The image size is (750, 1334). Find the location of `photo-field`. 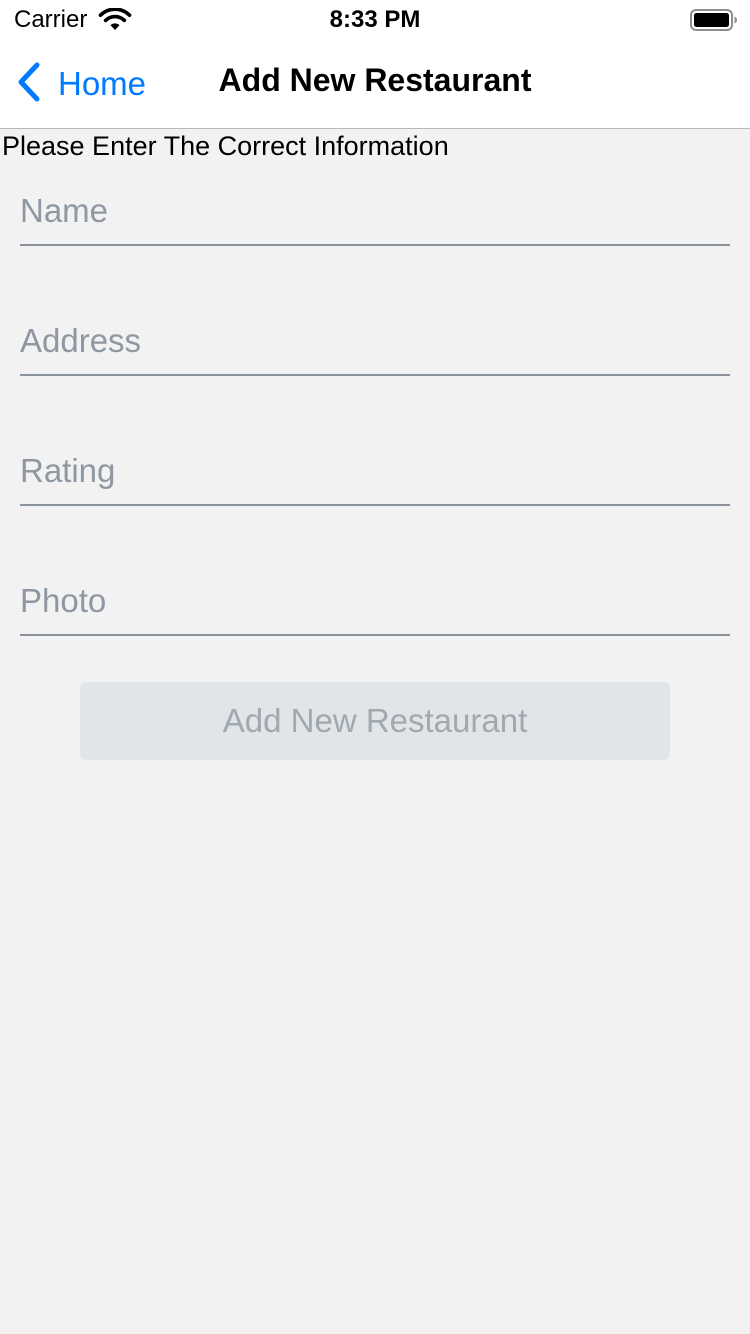

photo-field is located at coordinates (375, 605).